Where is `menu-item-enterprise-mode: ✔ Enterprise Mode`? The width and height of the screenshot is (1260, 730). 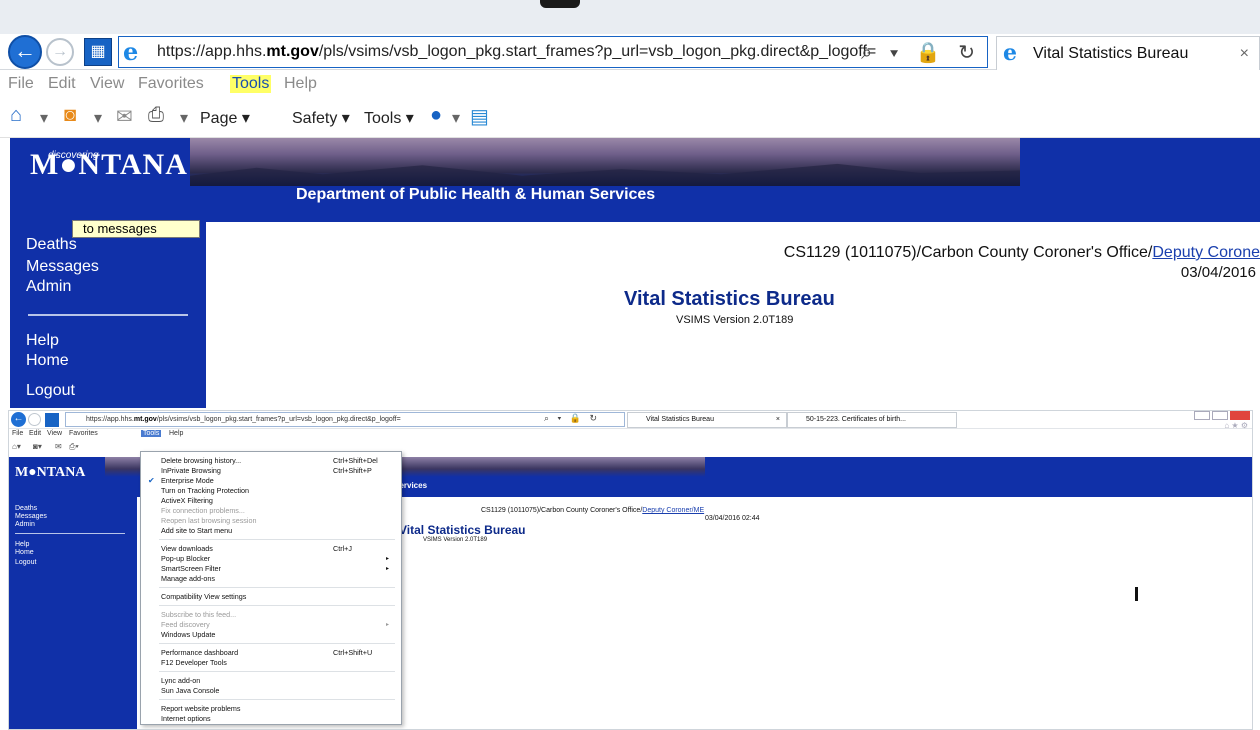 menu-item-enterprise-mode: ✔ Enterprise Mode is located at coordinates (271, 481).